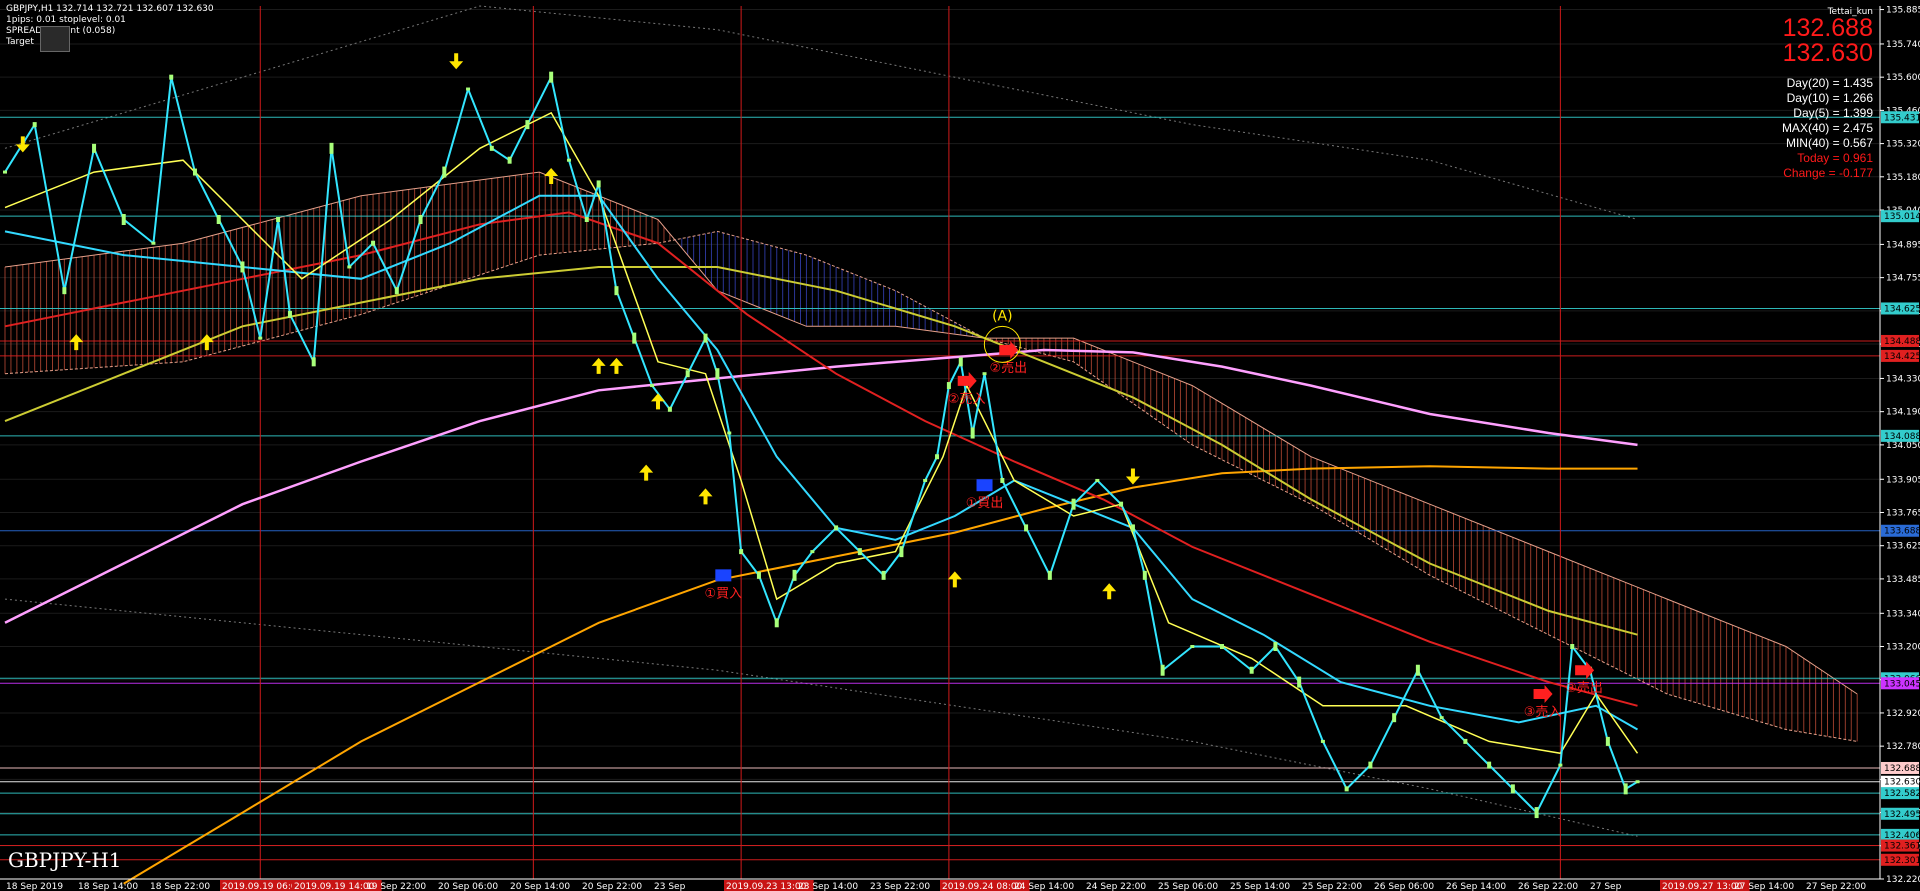 This screenshot has width=1920, height=891. What do you see at coordinates (985, 503) in the screenshot?
I see `annotation-label: ①買出` at bounding box center [985, 503].